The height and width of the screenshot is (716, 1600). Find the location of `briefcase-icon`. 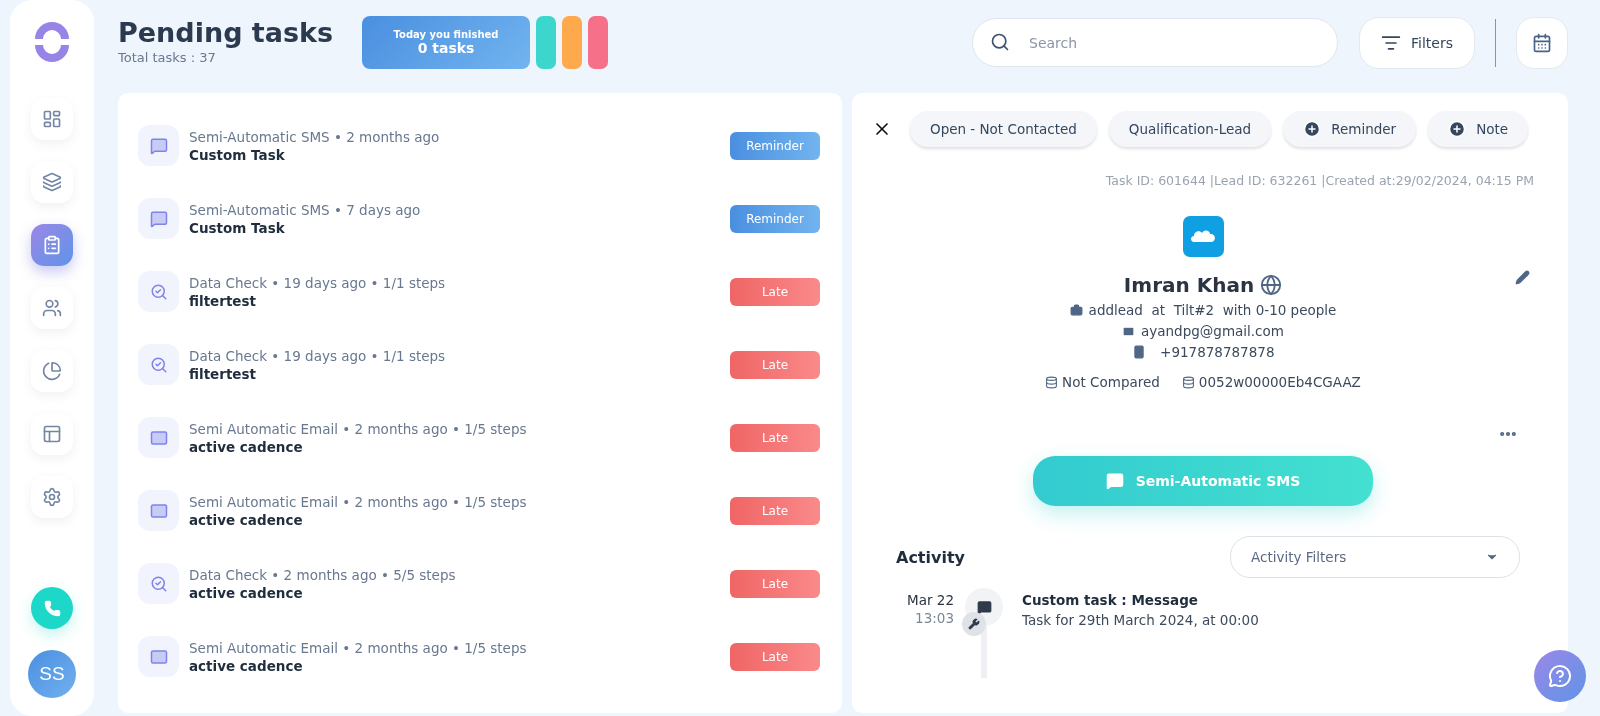

briefcase-icon is located at coordinates (1076, 310).